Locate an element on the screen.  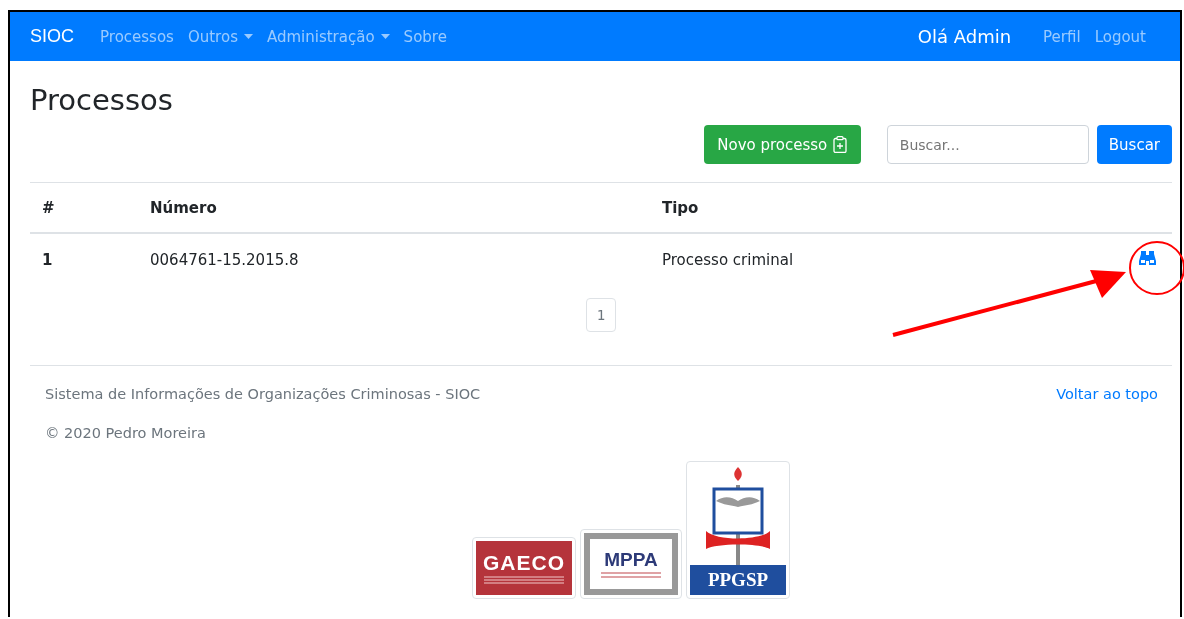
search-button: Buscar is located at coordinates (1134, 144).